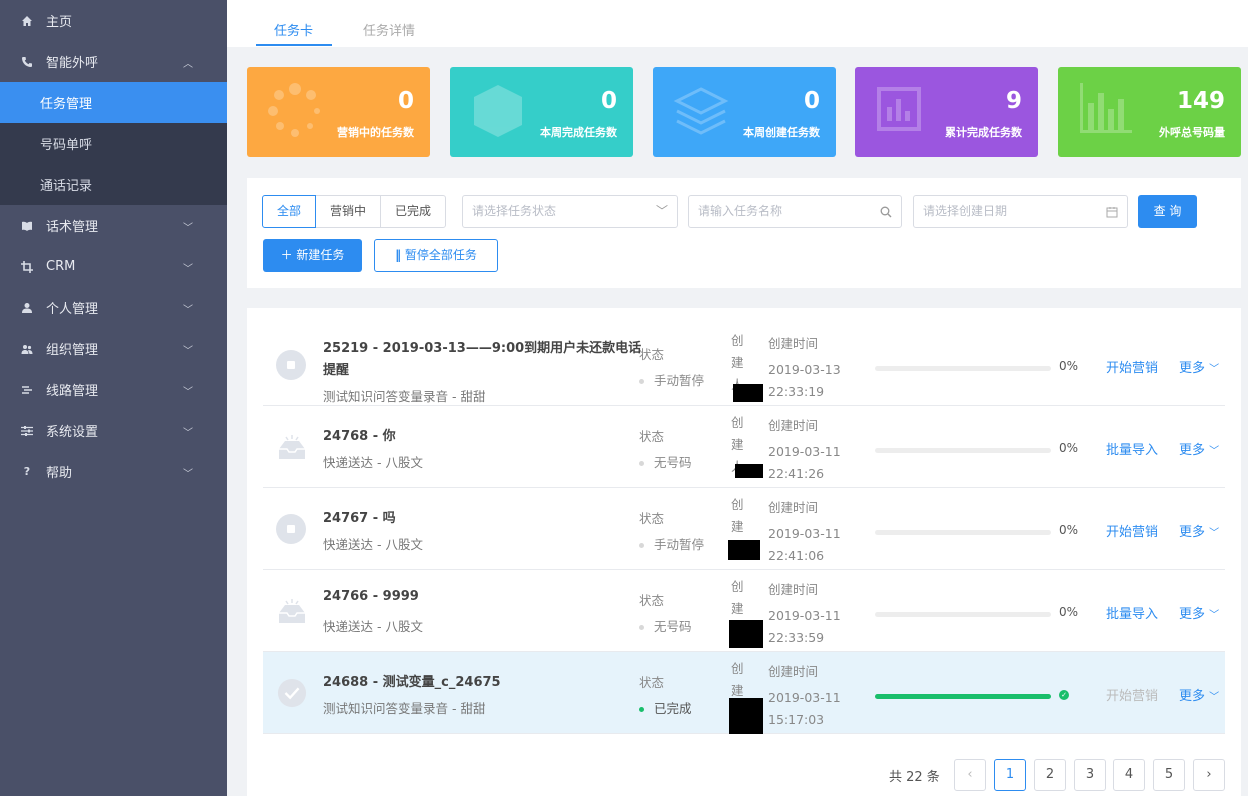 The width and height of the screenshot is (1248, 796). What do you see at coordinates (289, 211) in the screenshot?
I see `segment-all: 全部` at bounding box center [289, 211].